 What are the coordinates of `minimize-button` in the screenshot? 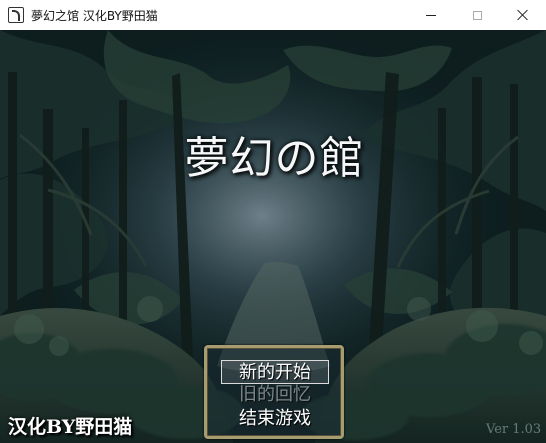 It's located at (431, 15).